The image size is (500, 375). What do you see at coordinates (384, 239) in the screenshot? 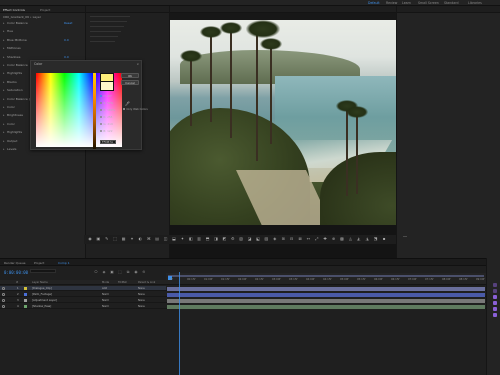
I see `toolbar-icon: ▪` at bounding box center [384, 239].